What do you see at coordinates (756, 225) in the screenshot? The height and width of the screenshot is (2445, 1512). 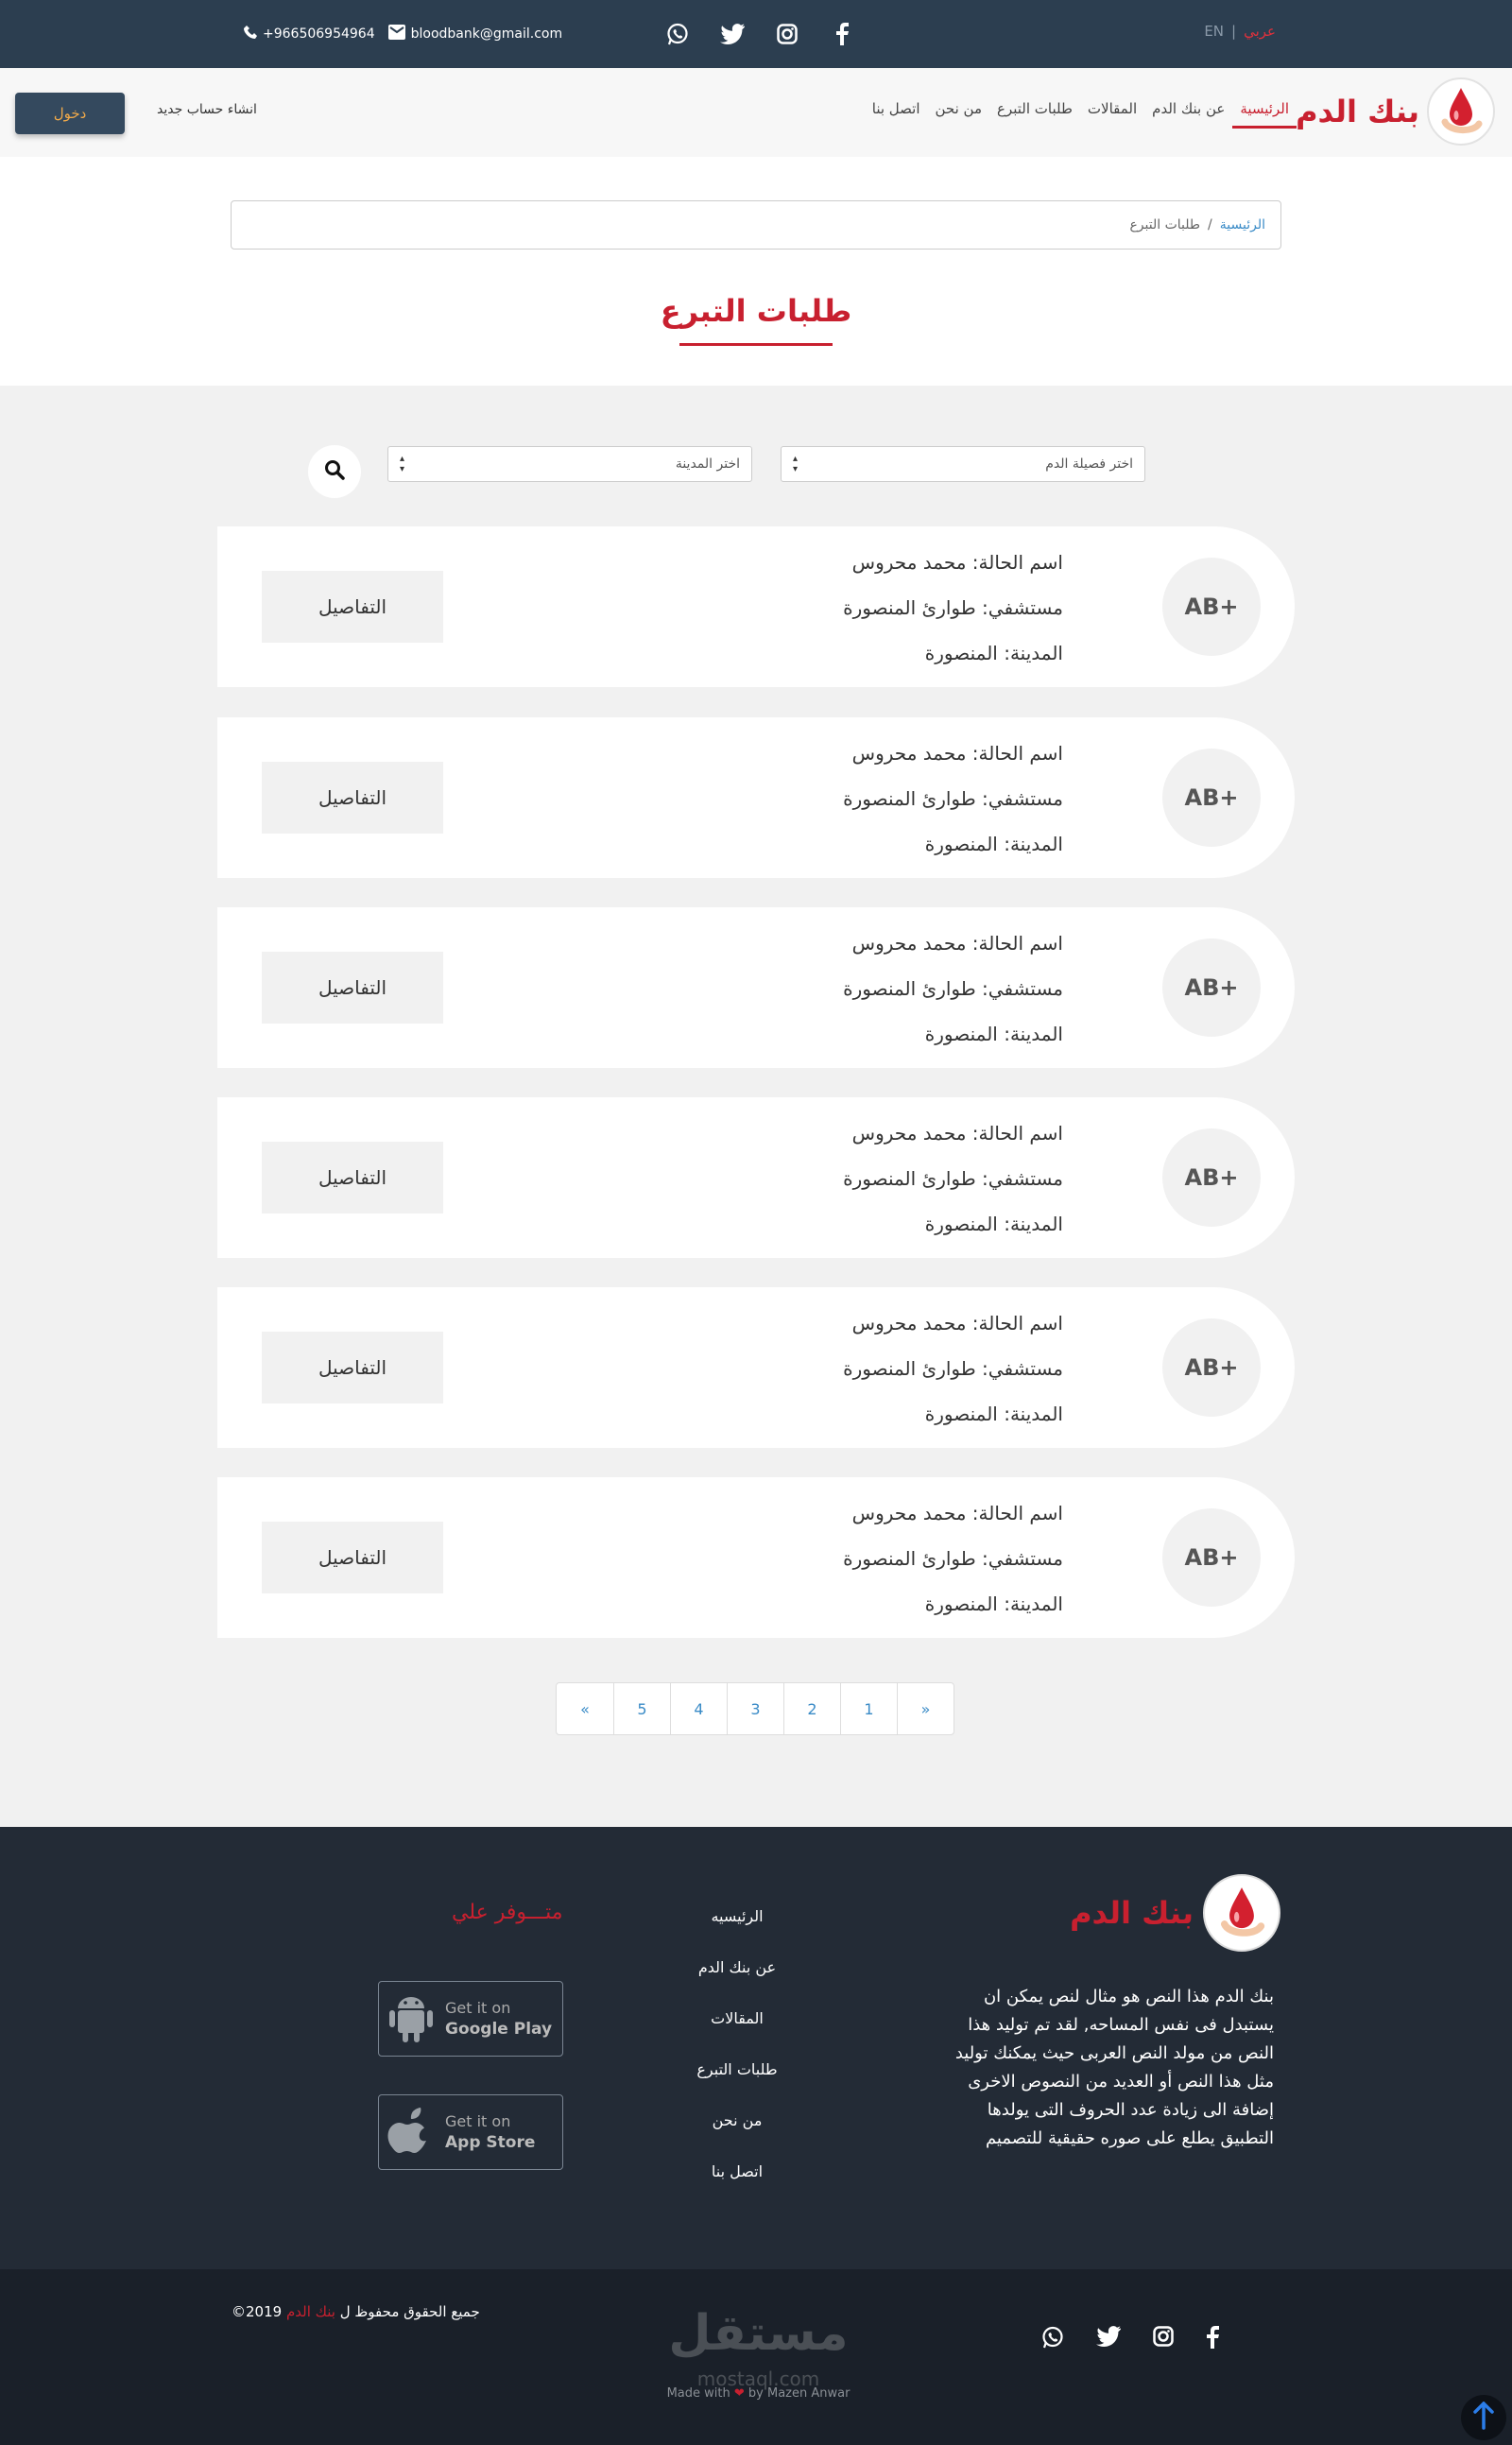 I see `breadcrumb: الرئيسية / طلبات التبرع` at bounding box center [756, 225].